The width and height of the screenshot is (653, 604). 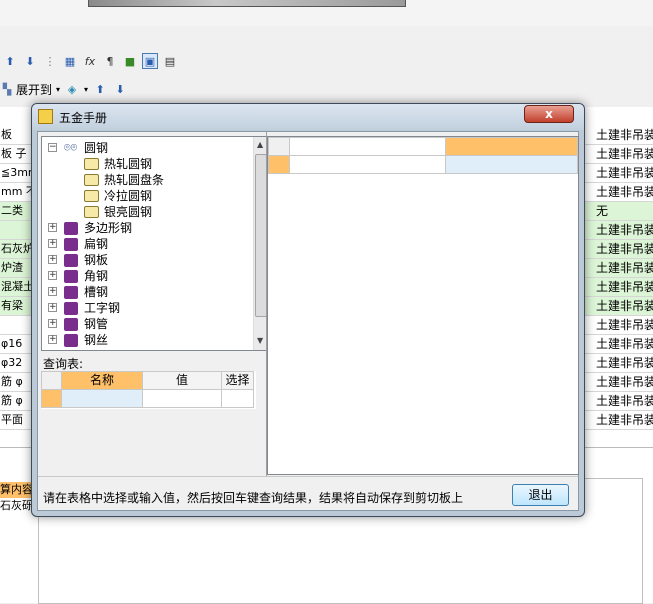 I want to click on move-up-icon: ⬆, so click(x=10, y=61).